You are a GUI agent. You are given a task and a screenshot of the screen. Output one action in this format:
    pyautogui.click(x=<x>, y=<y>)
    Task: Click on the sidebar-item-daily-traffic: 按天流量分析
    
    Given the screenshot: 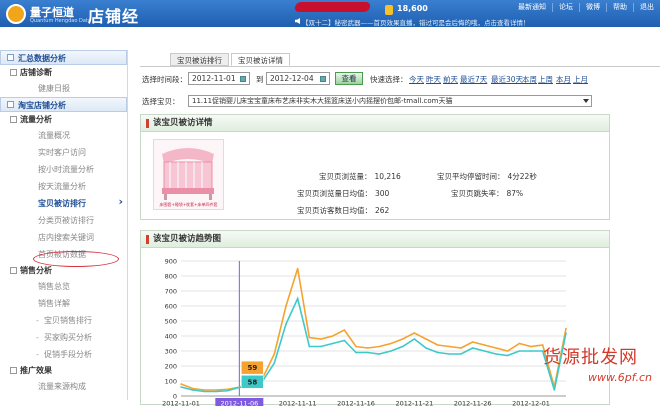 What is the action you would take?
    pyautogui.click(x=63, y=186)
    